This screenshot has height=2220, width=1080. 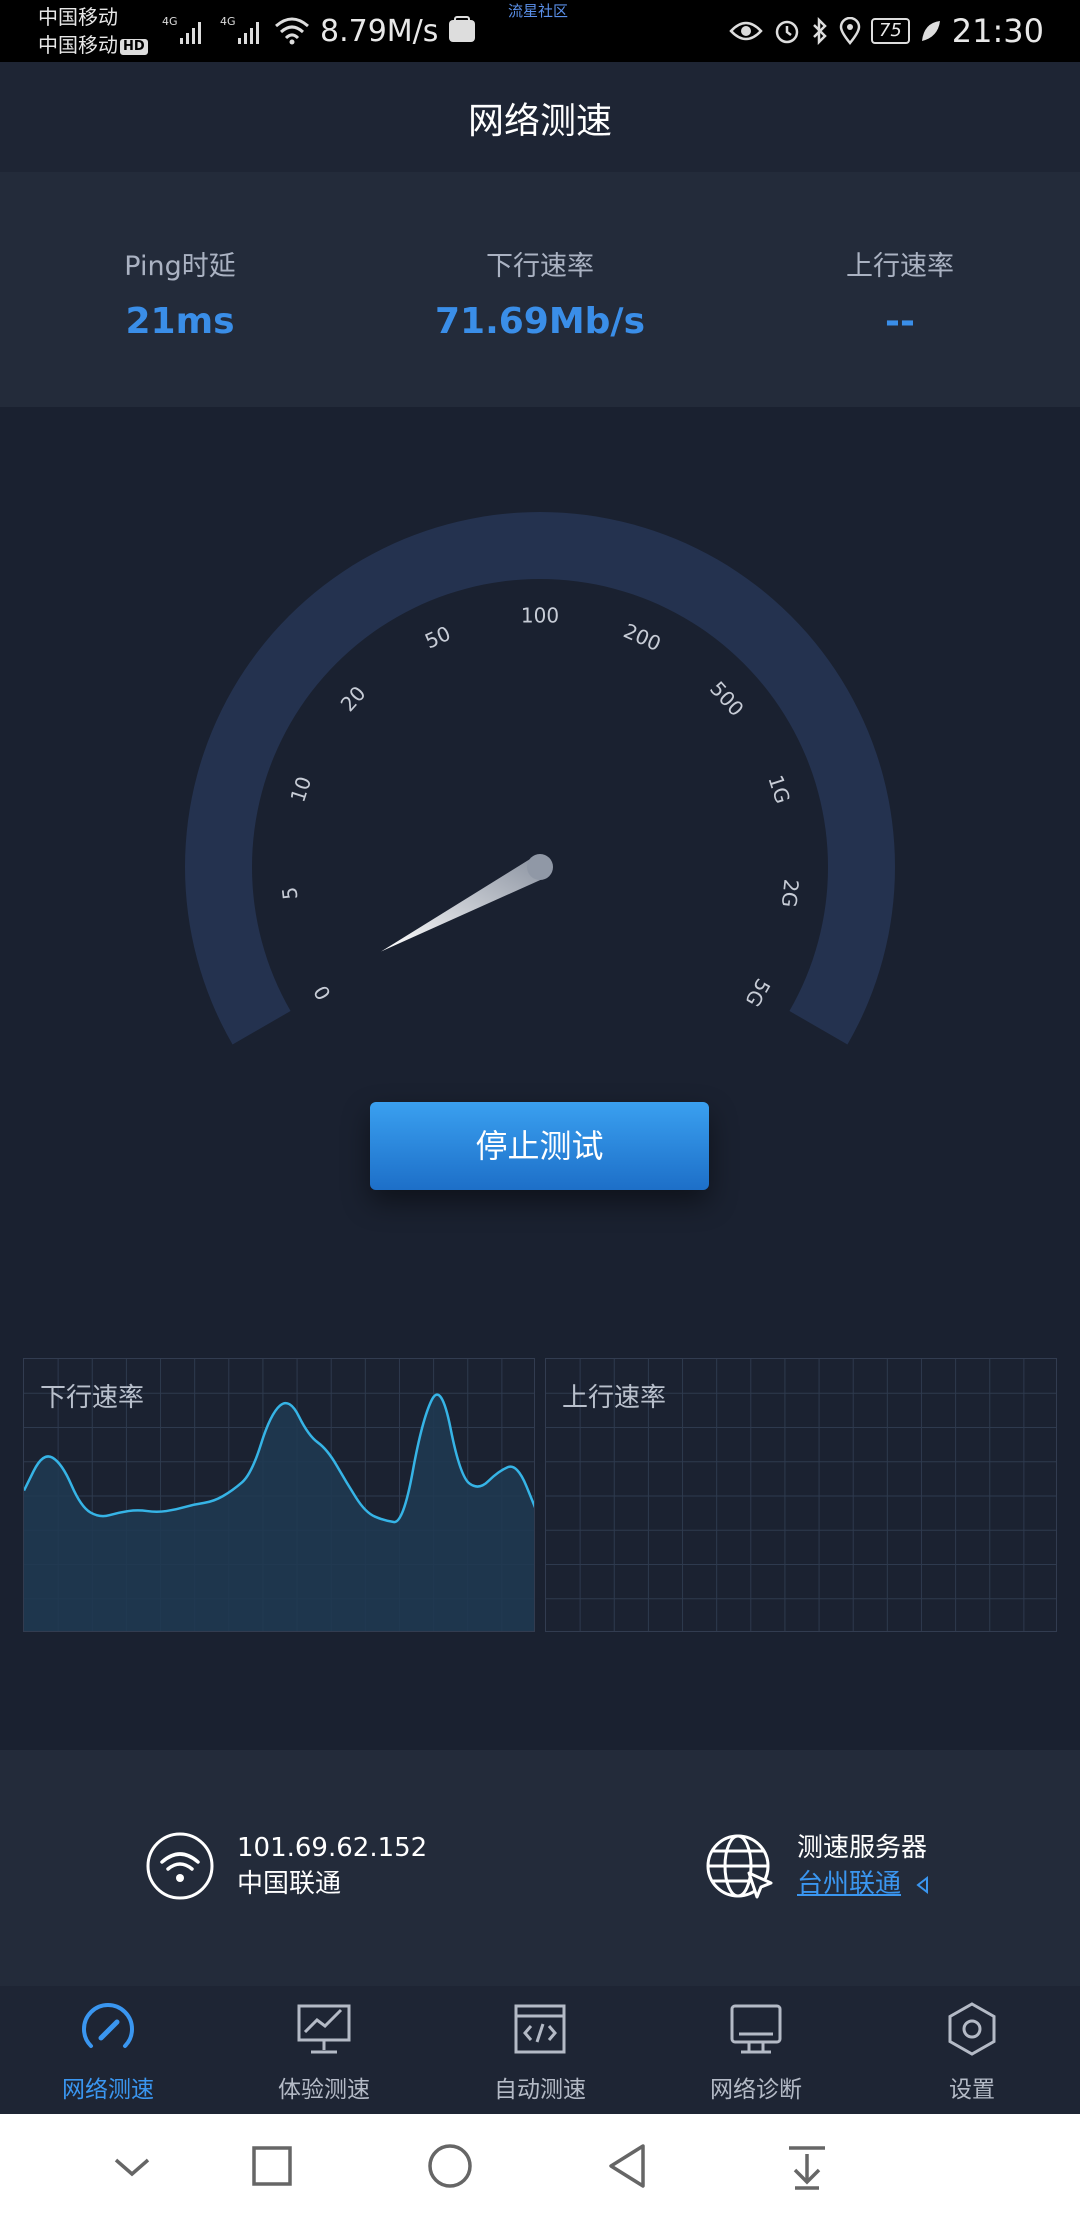 I want to click on wifi-icon, so click(x=292, y=31).